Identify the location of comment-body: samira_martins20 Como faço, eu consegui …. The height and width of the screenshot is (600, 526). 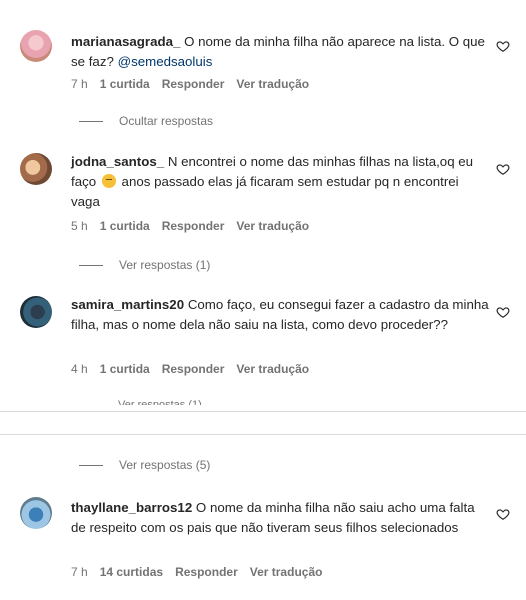
(281, 315).